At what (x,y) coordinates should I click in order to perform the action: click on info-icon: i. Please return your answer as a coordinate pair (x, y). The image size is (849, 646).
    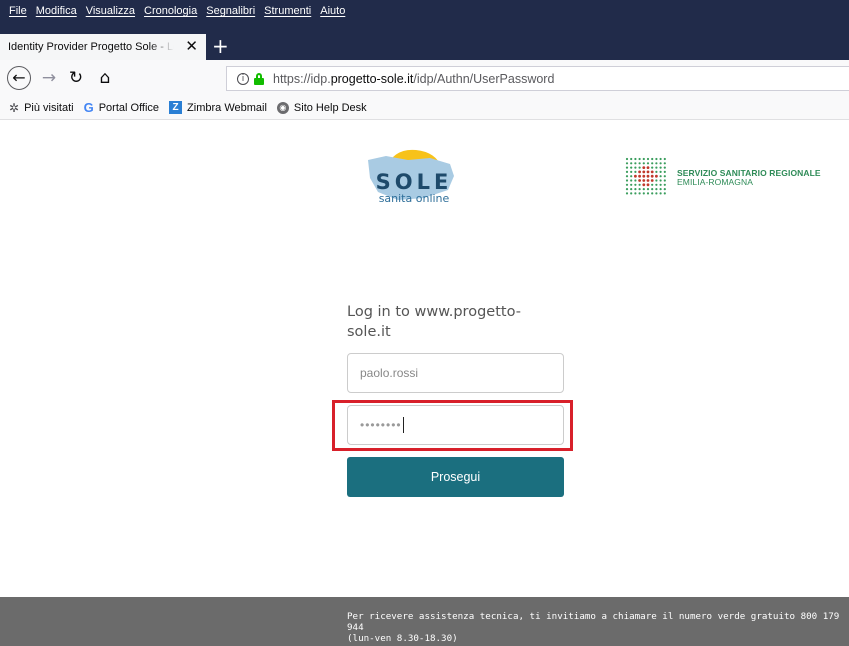
    Looking at the image, I should click on (243, 78).